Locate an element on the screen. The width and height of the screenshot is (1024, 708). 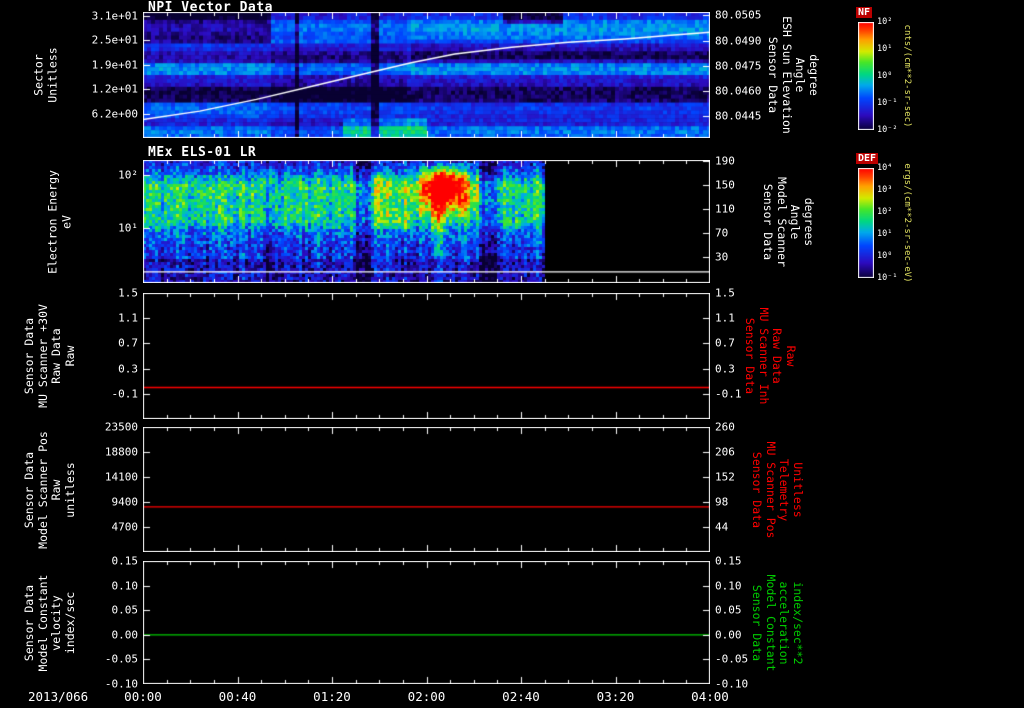
model-constant-velocity-panel is located at coordinates (426, 622).